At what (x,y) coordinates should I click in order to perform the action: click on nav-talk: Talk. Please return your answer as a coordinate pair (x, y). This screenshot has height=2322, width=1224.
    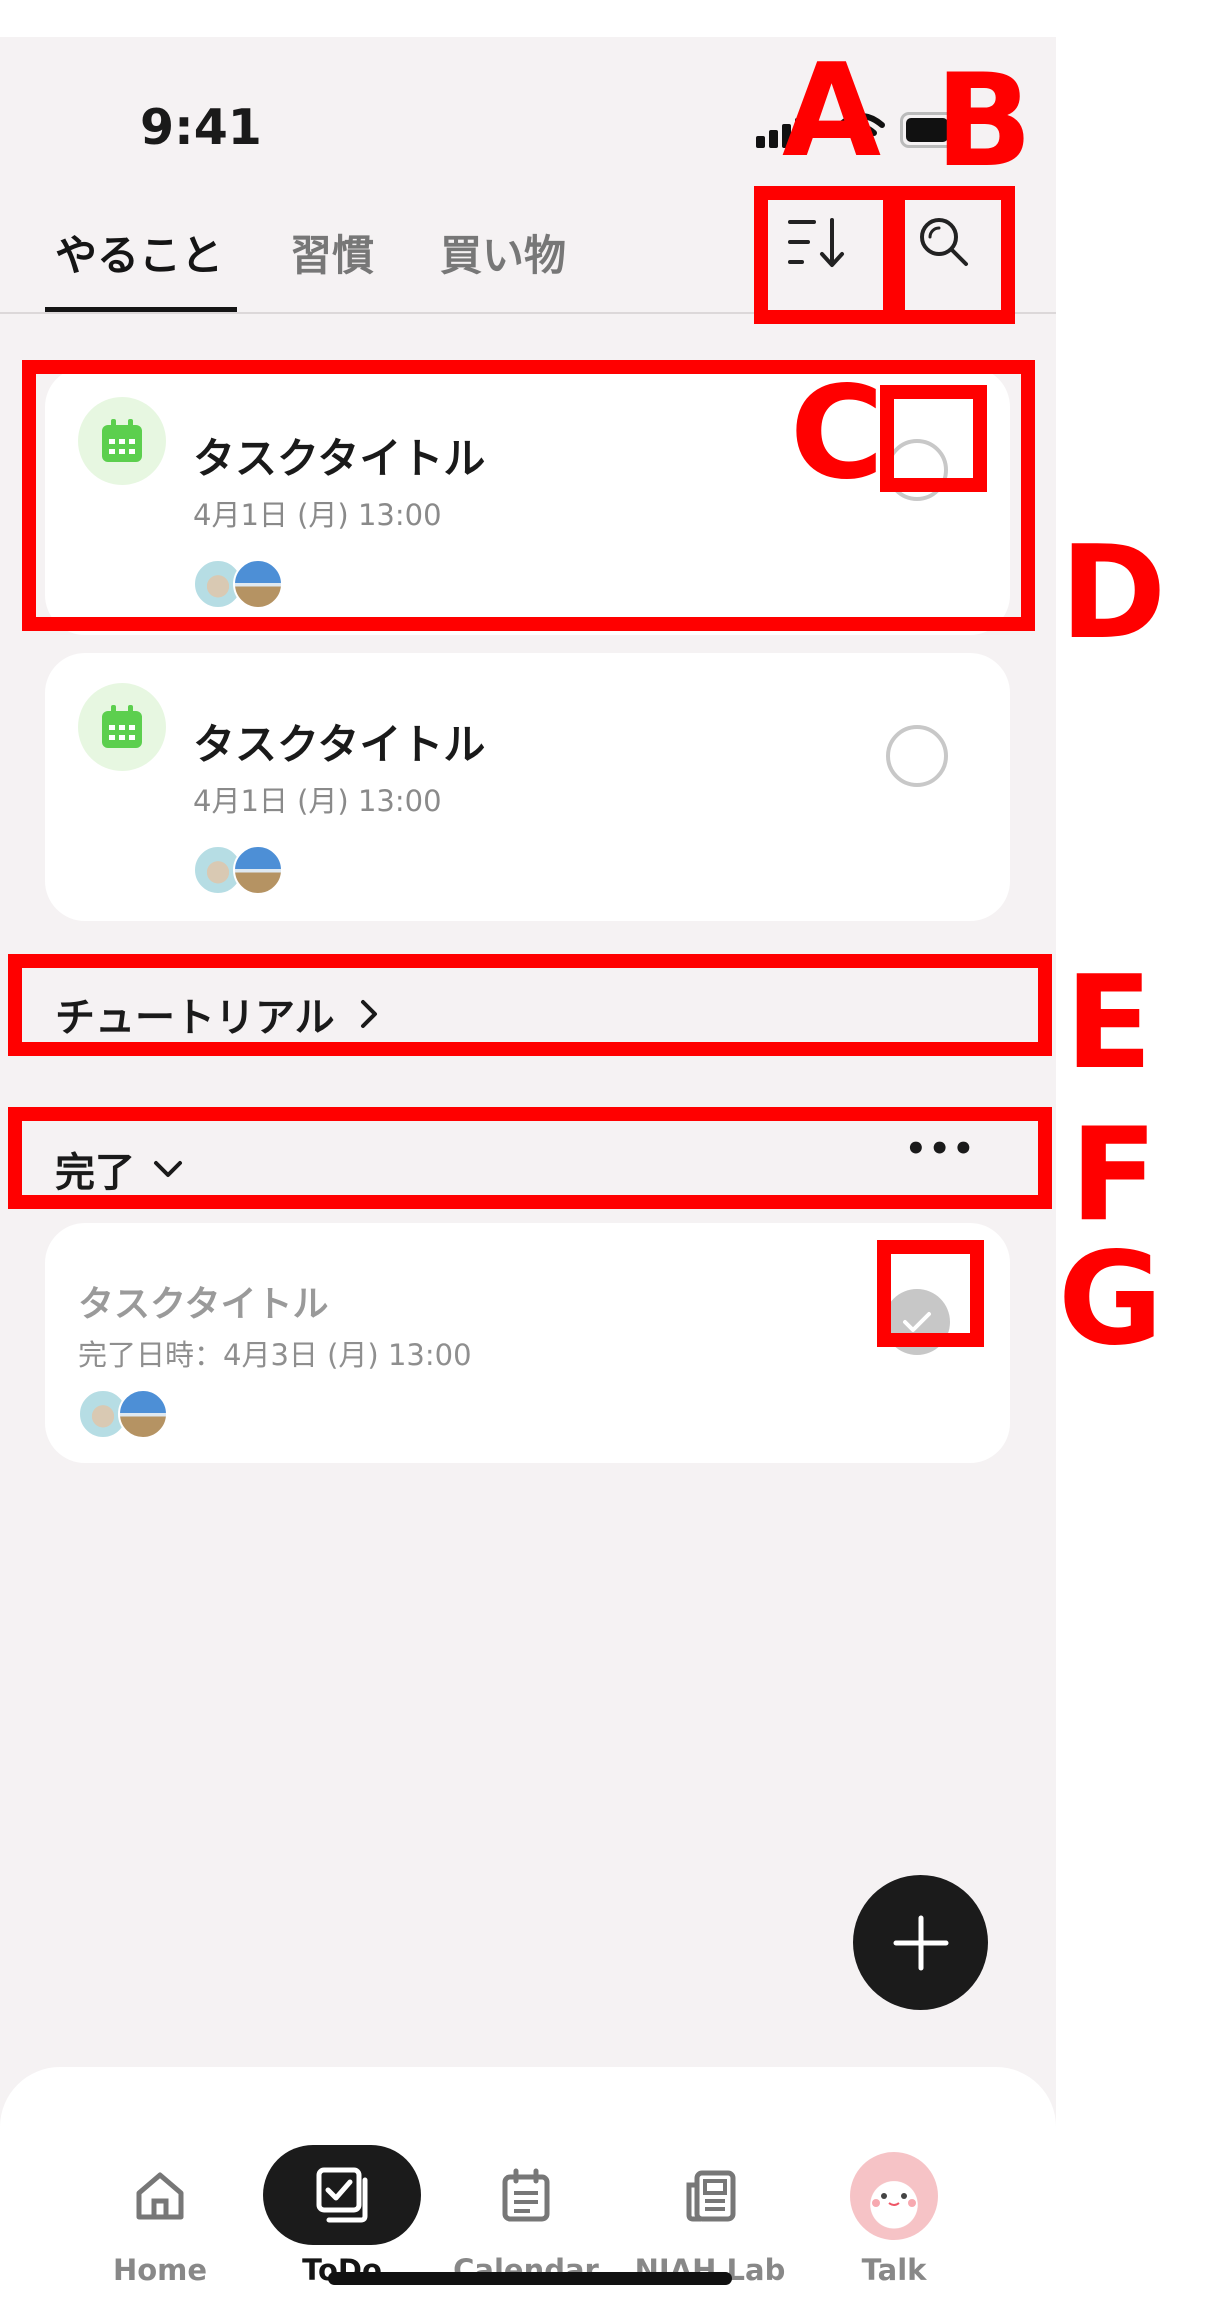
    Looking at the image, I should click on (894, 2219).